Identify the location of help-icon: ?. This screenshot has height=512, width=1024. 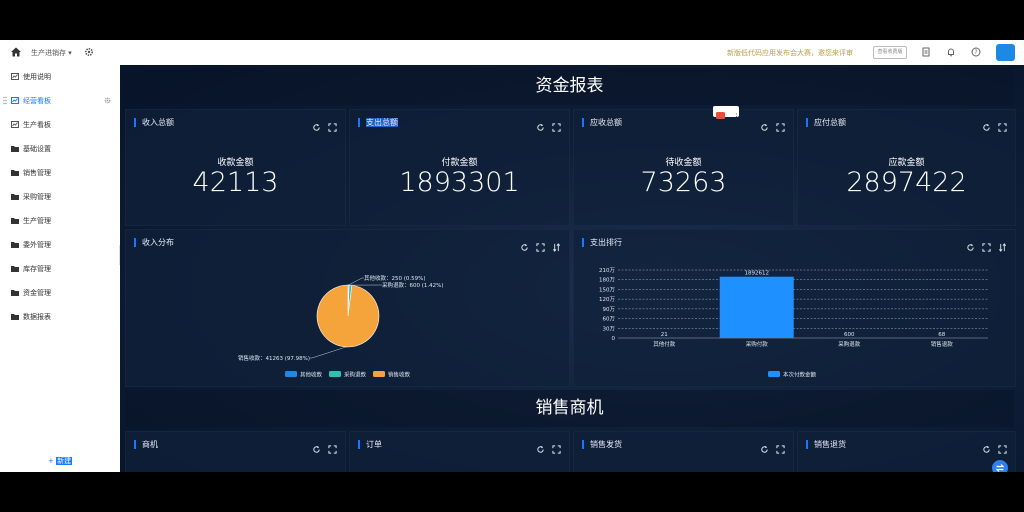
(976, 52).